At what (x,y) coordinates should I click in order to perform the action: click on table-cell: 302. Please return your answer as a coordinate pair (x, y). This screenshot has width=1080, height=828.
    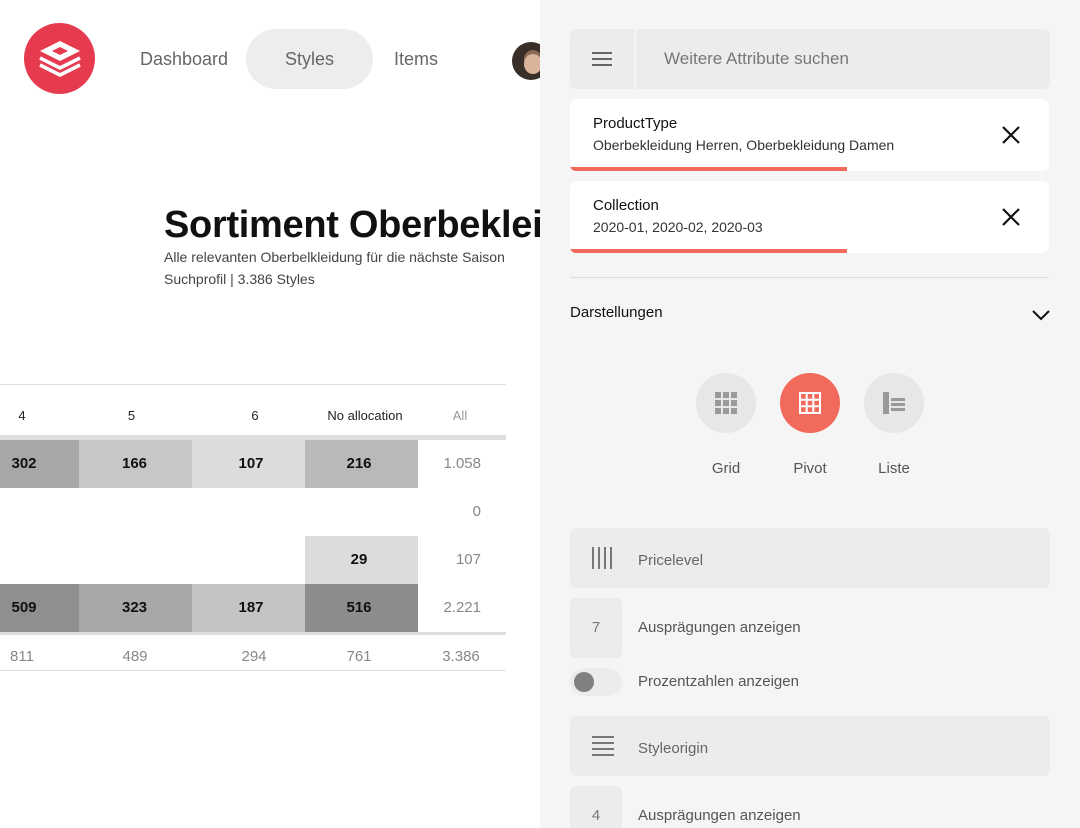
    Looking at the image, I should click on (24, 464).